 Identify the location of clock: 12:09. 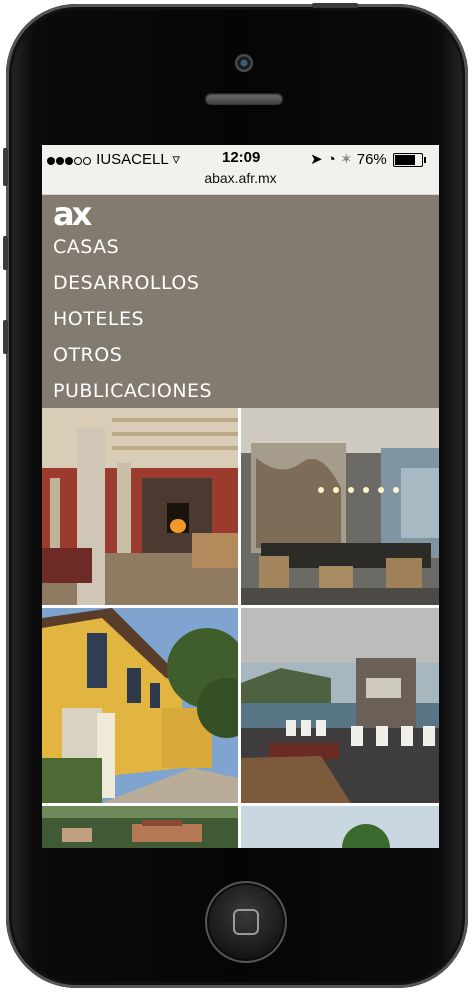
(241, 157).